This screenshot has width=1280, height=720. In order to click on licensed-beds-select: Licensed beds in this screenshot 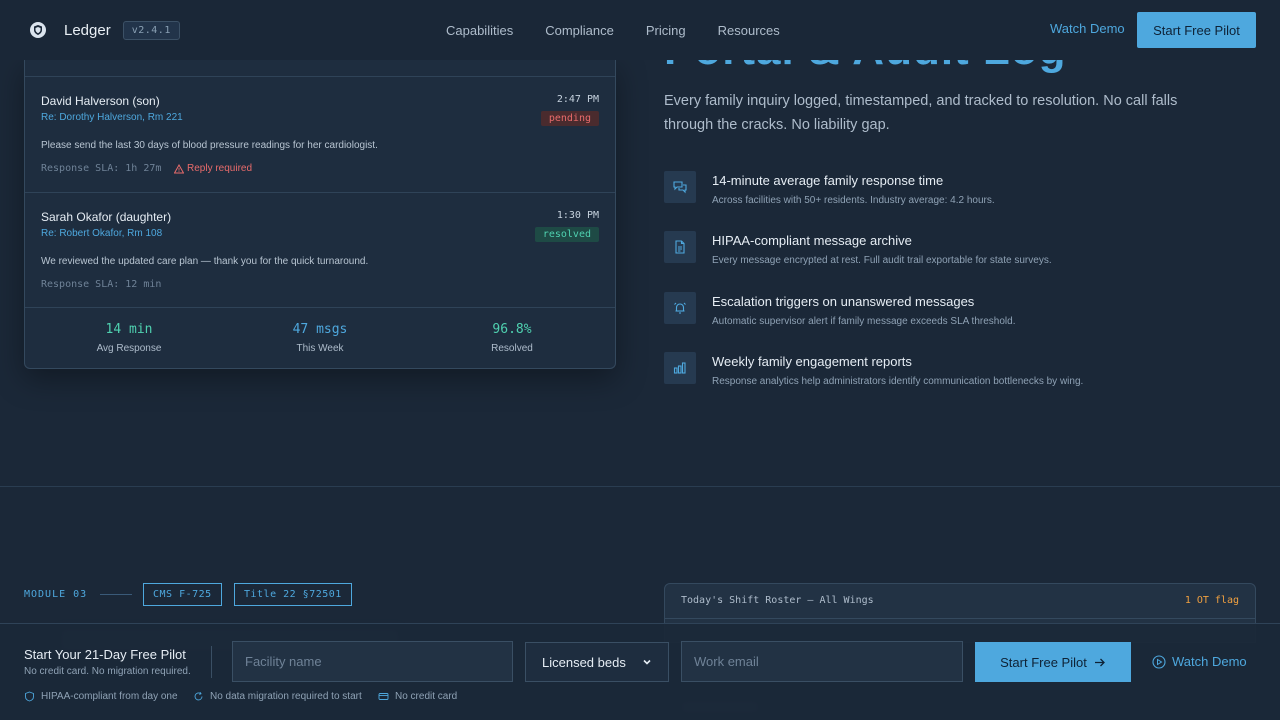, I will do `click(597, 662)`.